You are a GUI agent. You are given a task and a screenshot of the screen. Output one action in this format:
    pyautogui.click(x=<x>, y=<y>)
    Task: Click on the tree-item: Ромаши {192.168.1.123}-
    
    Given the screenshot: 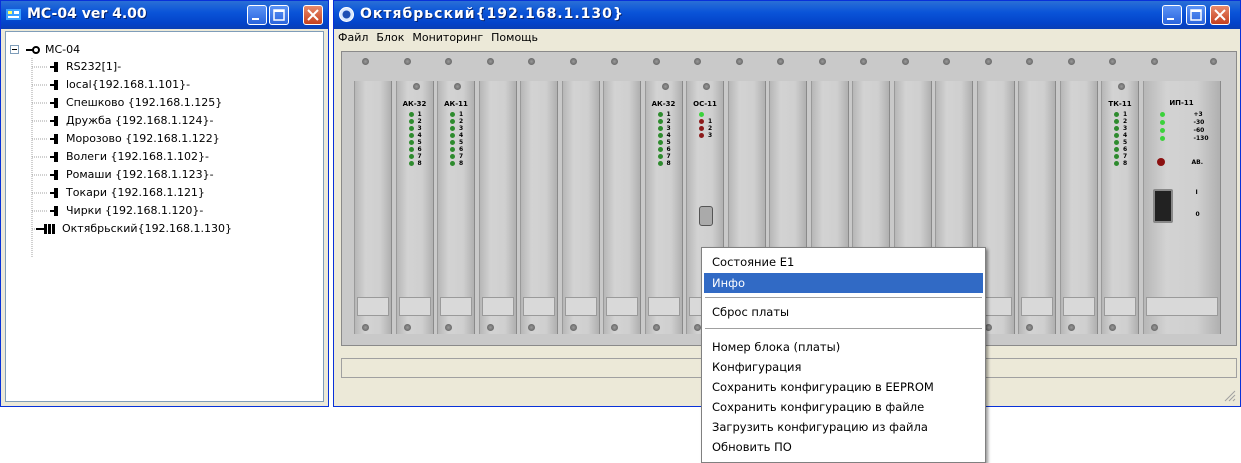 What is the action you would take?
    pyautogui.click(x=132, y=174)
    